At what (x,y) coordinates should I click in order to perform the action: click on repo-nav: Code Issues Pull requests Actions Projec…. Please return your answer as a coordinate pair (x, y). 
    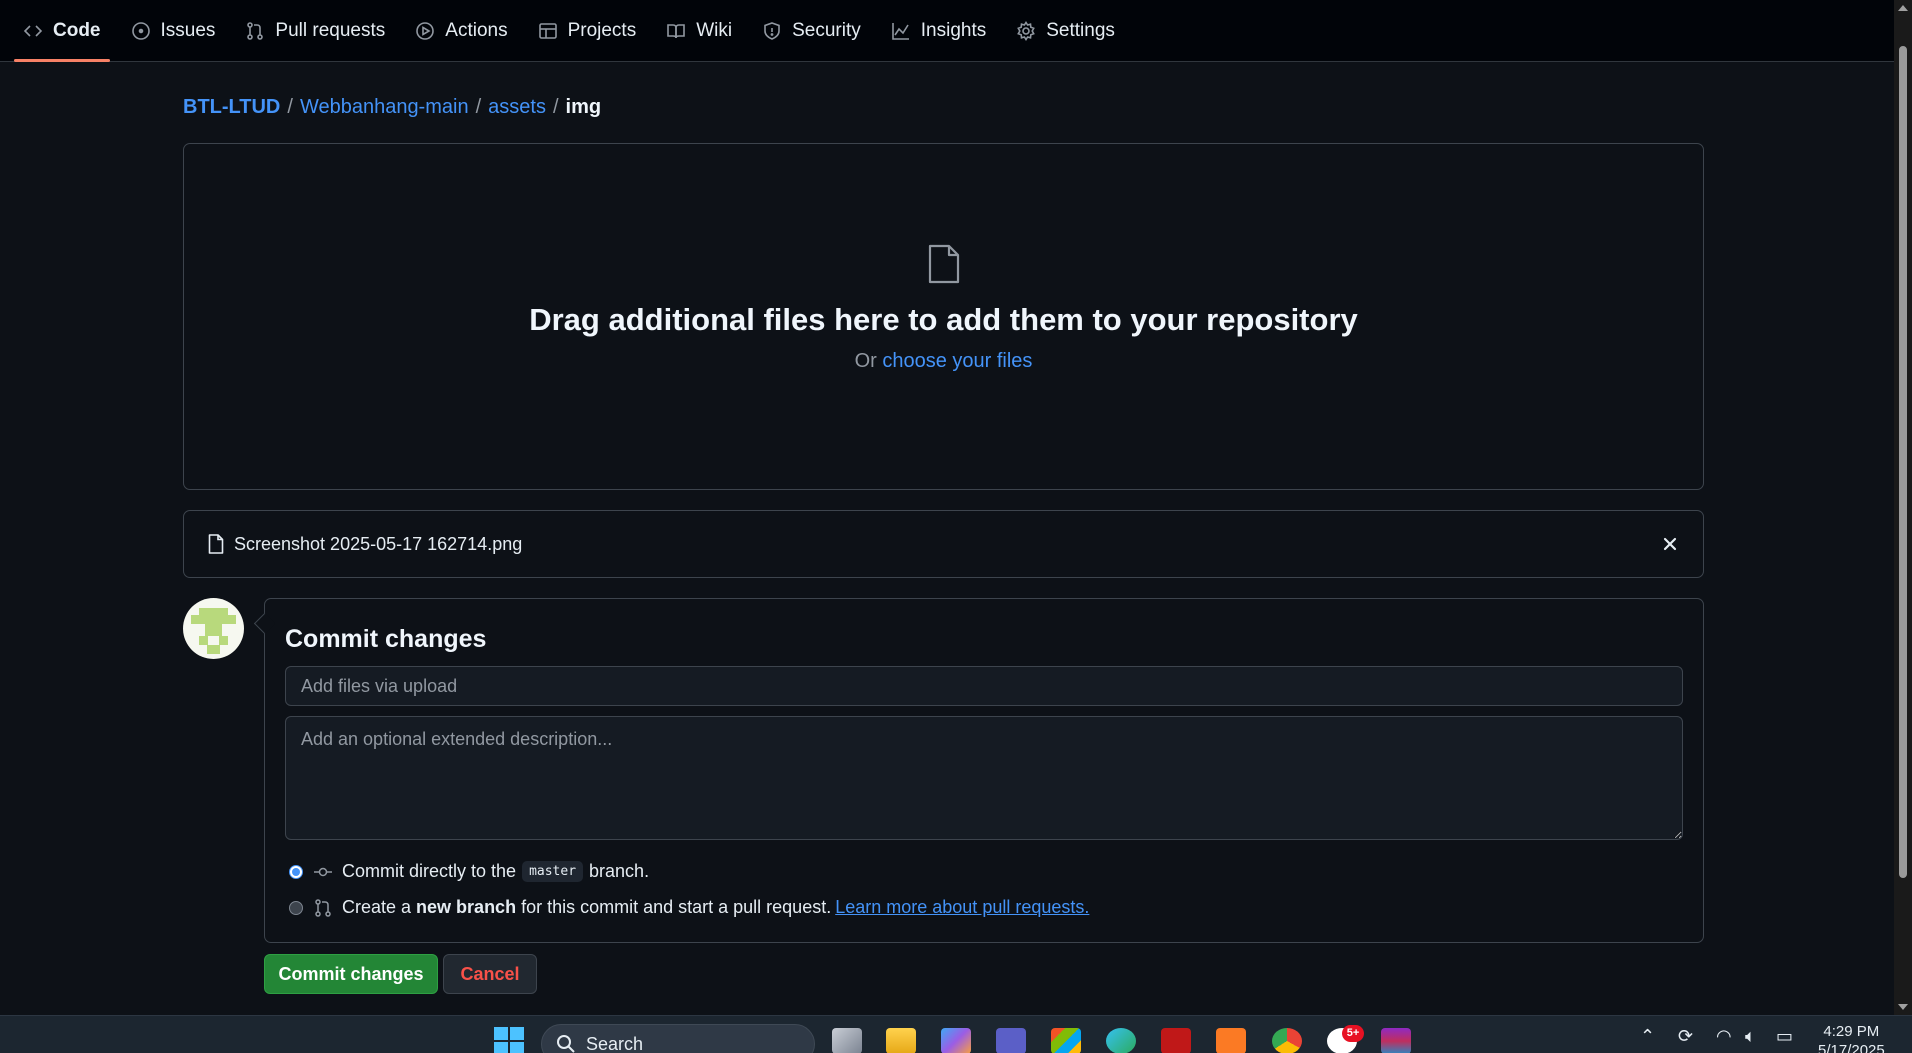
    Looking at the image, I should click on (947, 31).